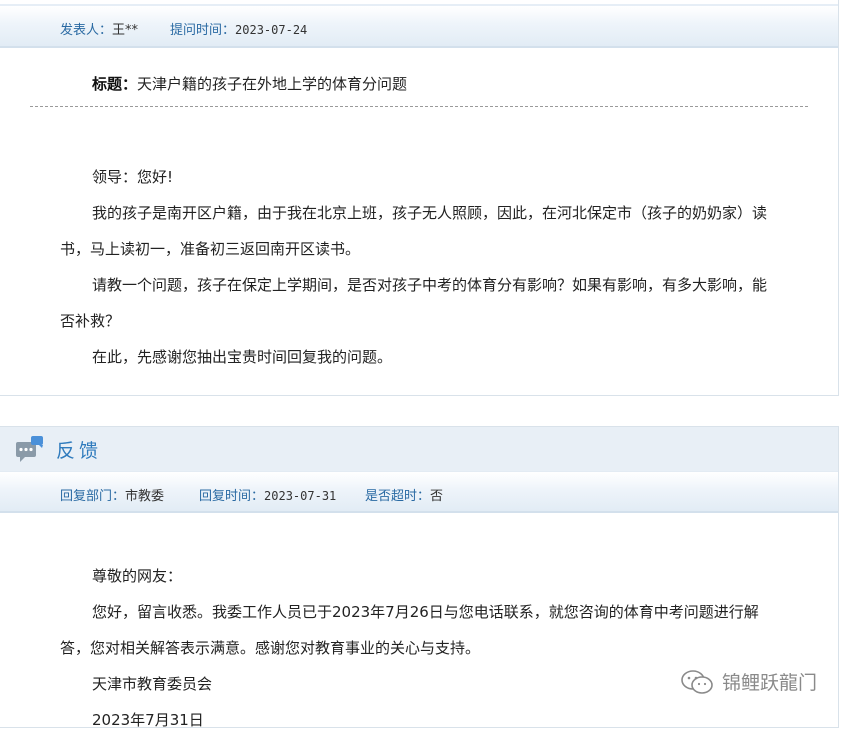 This screenshot has height=738, width=843. I want to click on reply-time-label: 回复时间：, so click(232, 496).